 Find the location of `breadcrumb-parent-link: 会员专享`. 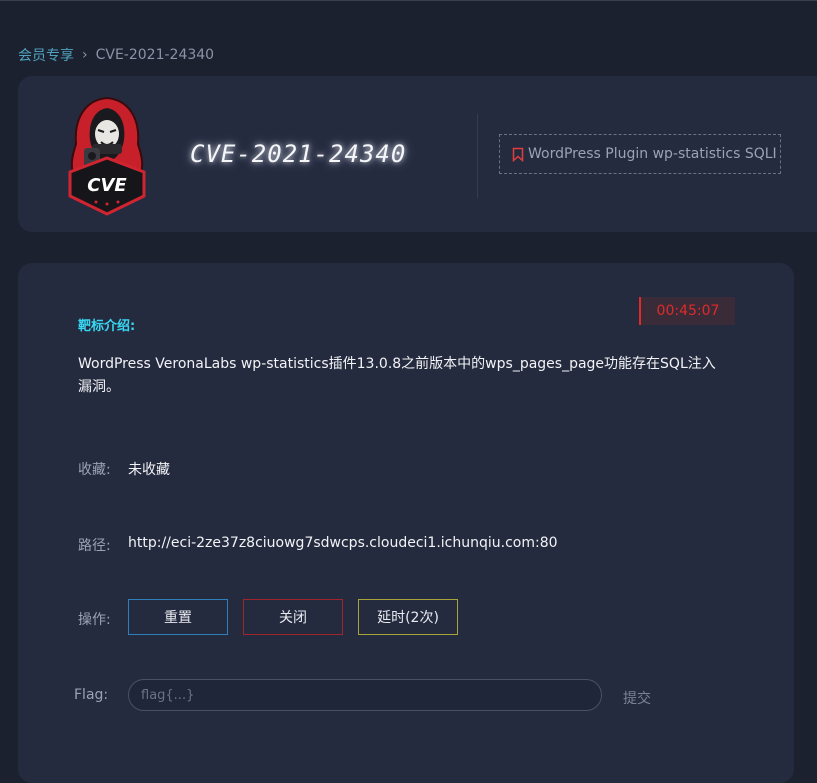

breadcrumb-parent-link: 会员专享 is located at coordinates (46, 55).